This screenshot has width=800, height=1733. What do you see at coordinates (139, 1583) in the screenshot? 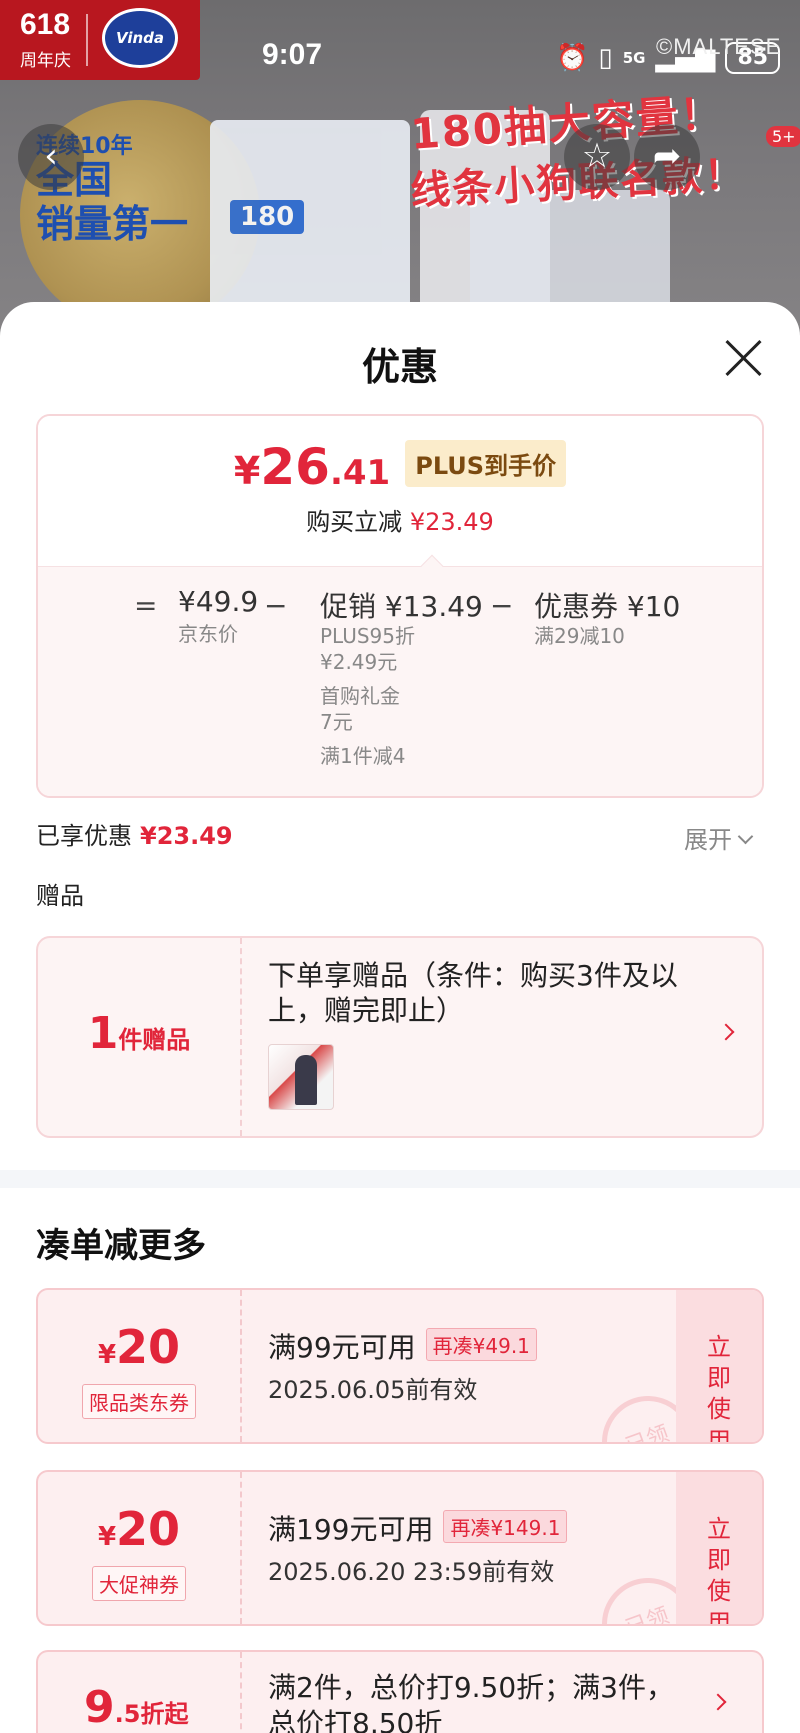
I see `coupon-type-tag: 大促神券` at bounding box center [139, 1583].